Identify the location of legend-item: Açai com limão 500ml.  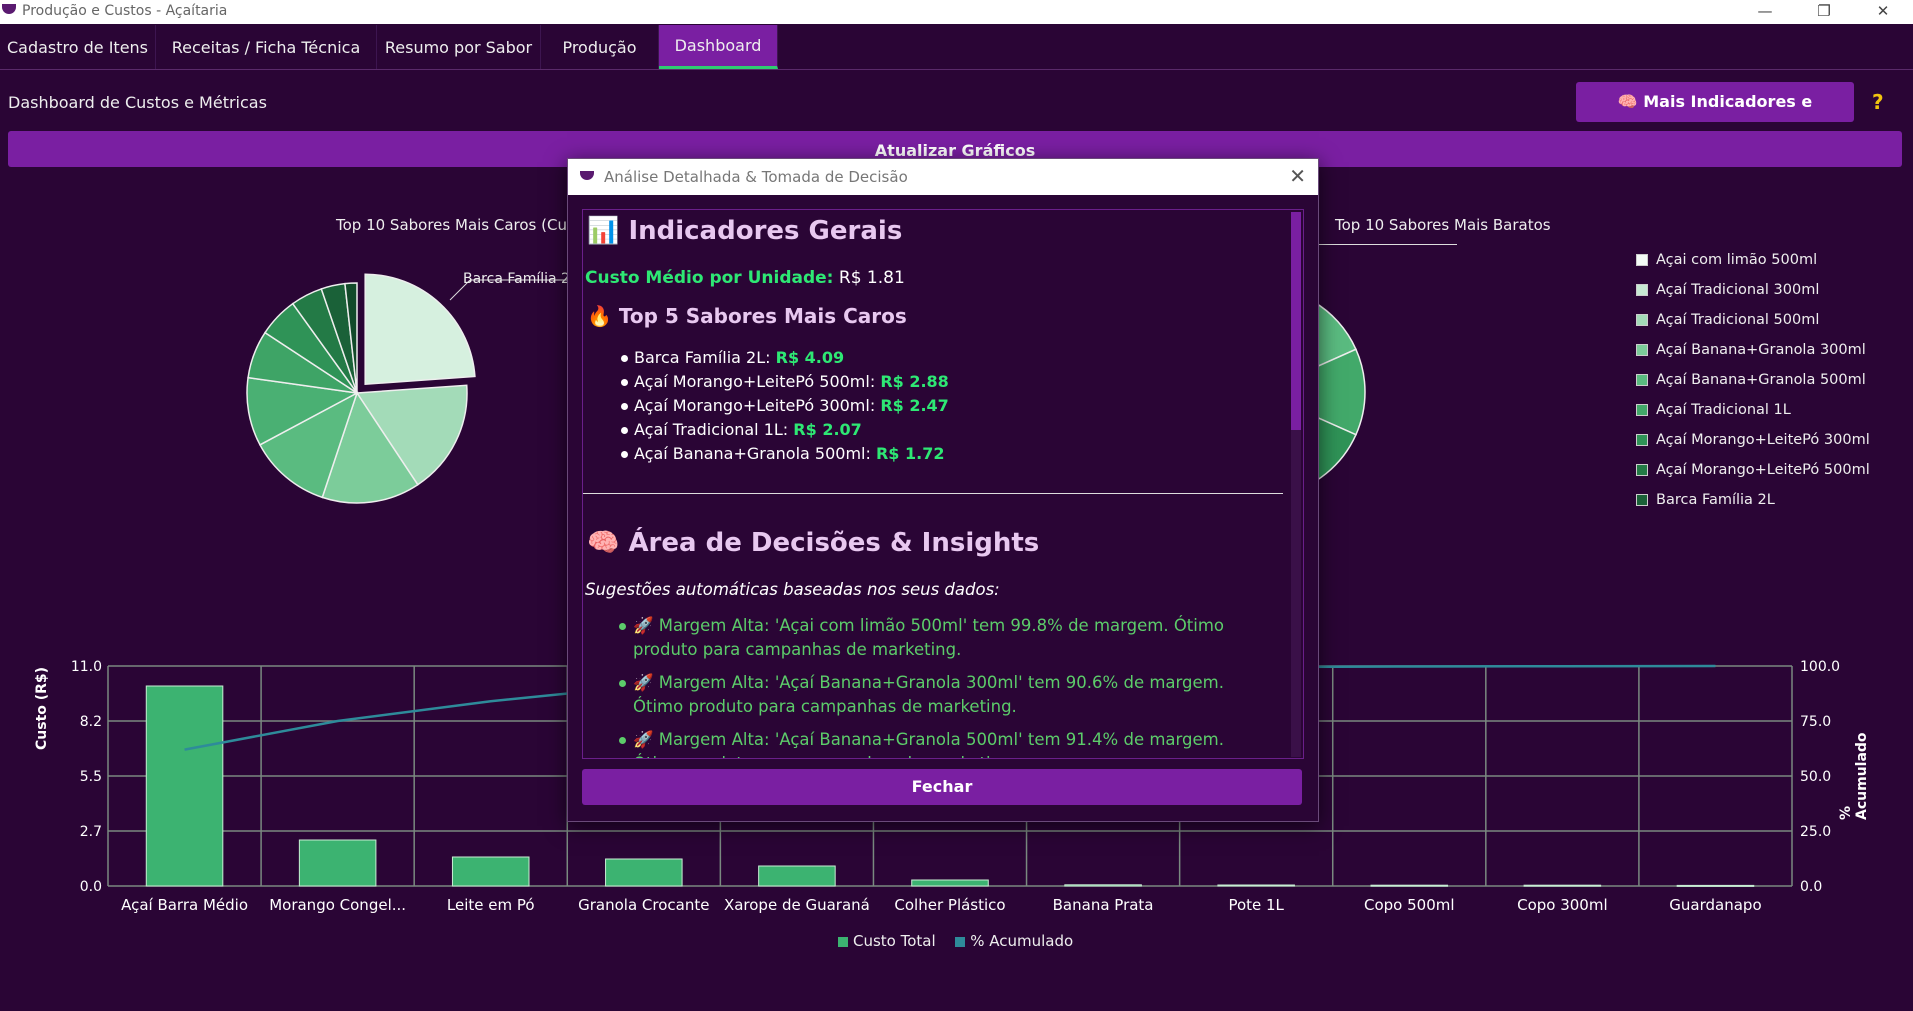
(1726, 260).